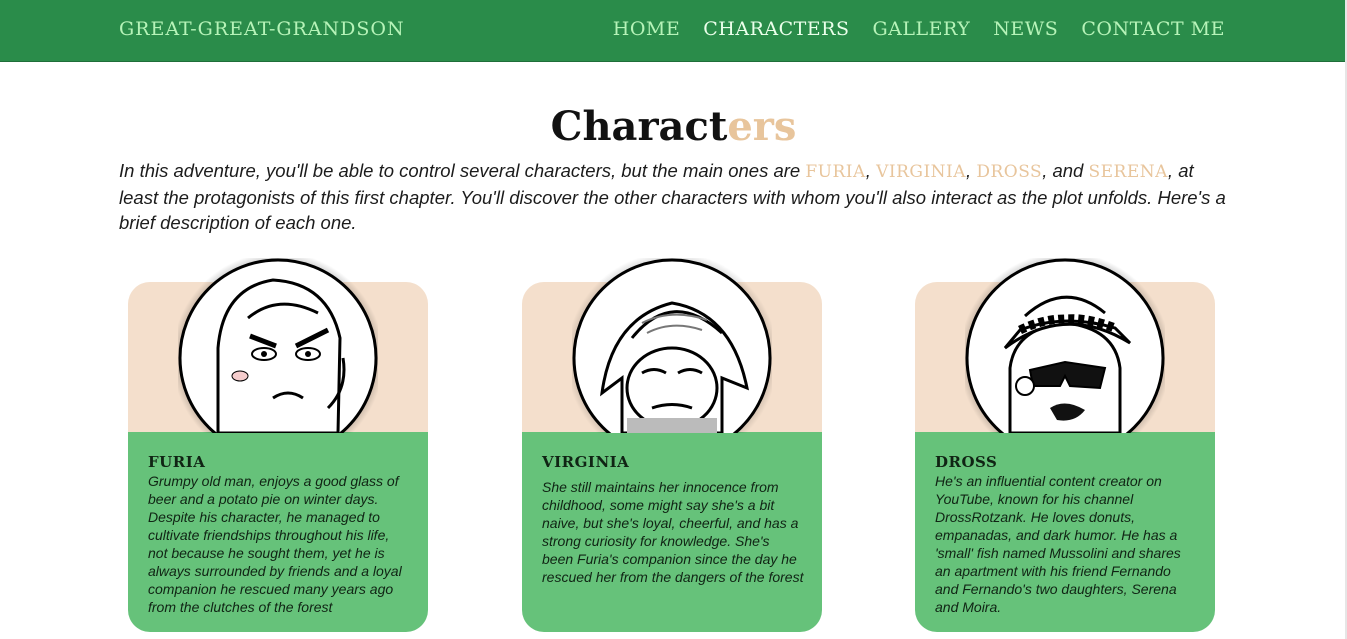  I want to click on nav-contact: Contact me, so click(1153, 29).